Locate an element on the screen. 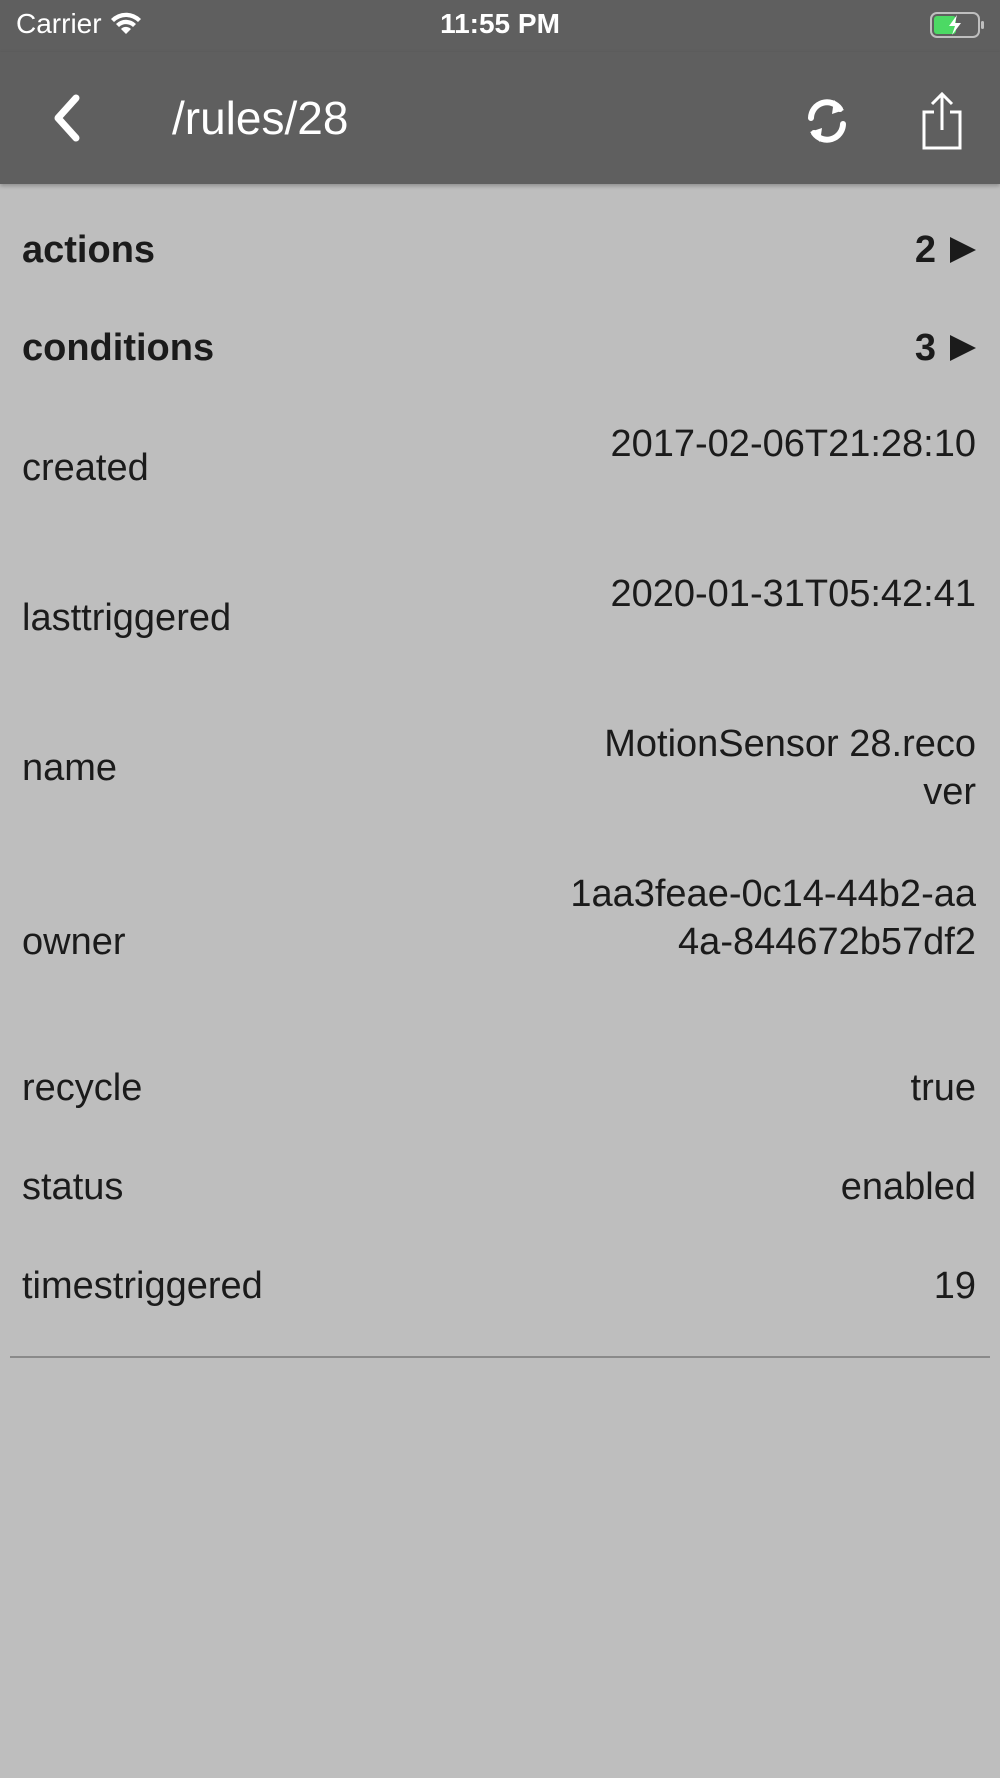 The width and height of the screenshot is (1000, 1778). refresh-button is located at coordinates (827, 121).